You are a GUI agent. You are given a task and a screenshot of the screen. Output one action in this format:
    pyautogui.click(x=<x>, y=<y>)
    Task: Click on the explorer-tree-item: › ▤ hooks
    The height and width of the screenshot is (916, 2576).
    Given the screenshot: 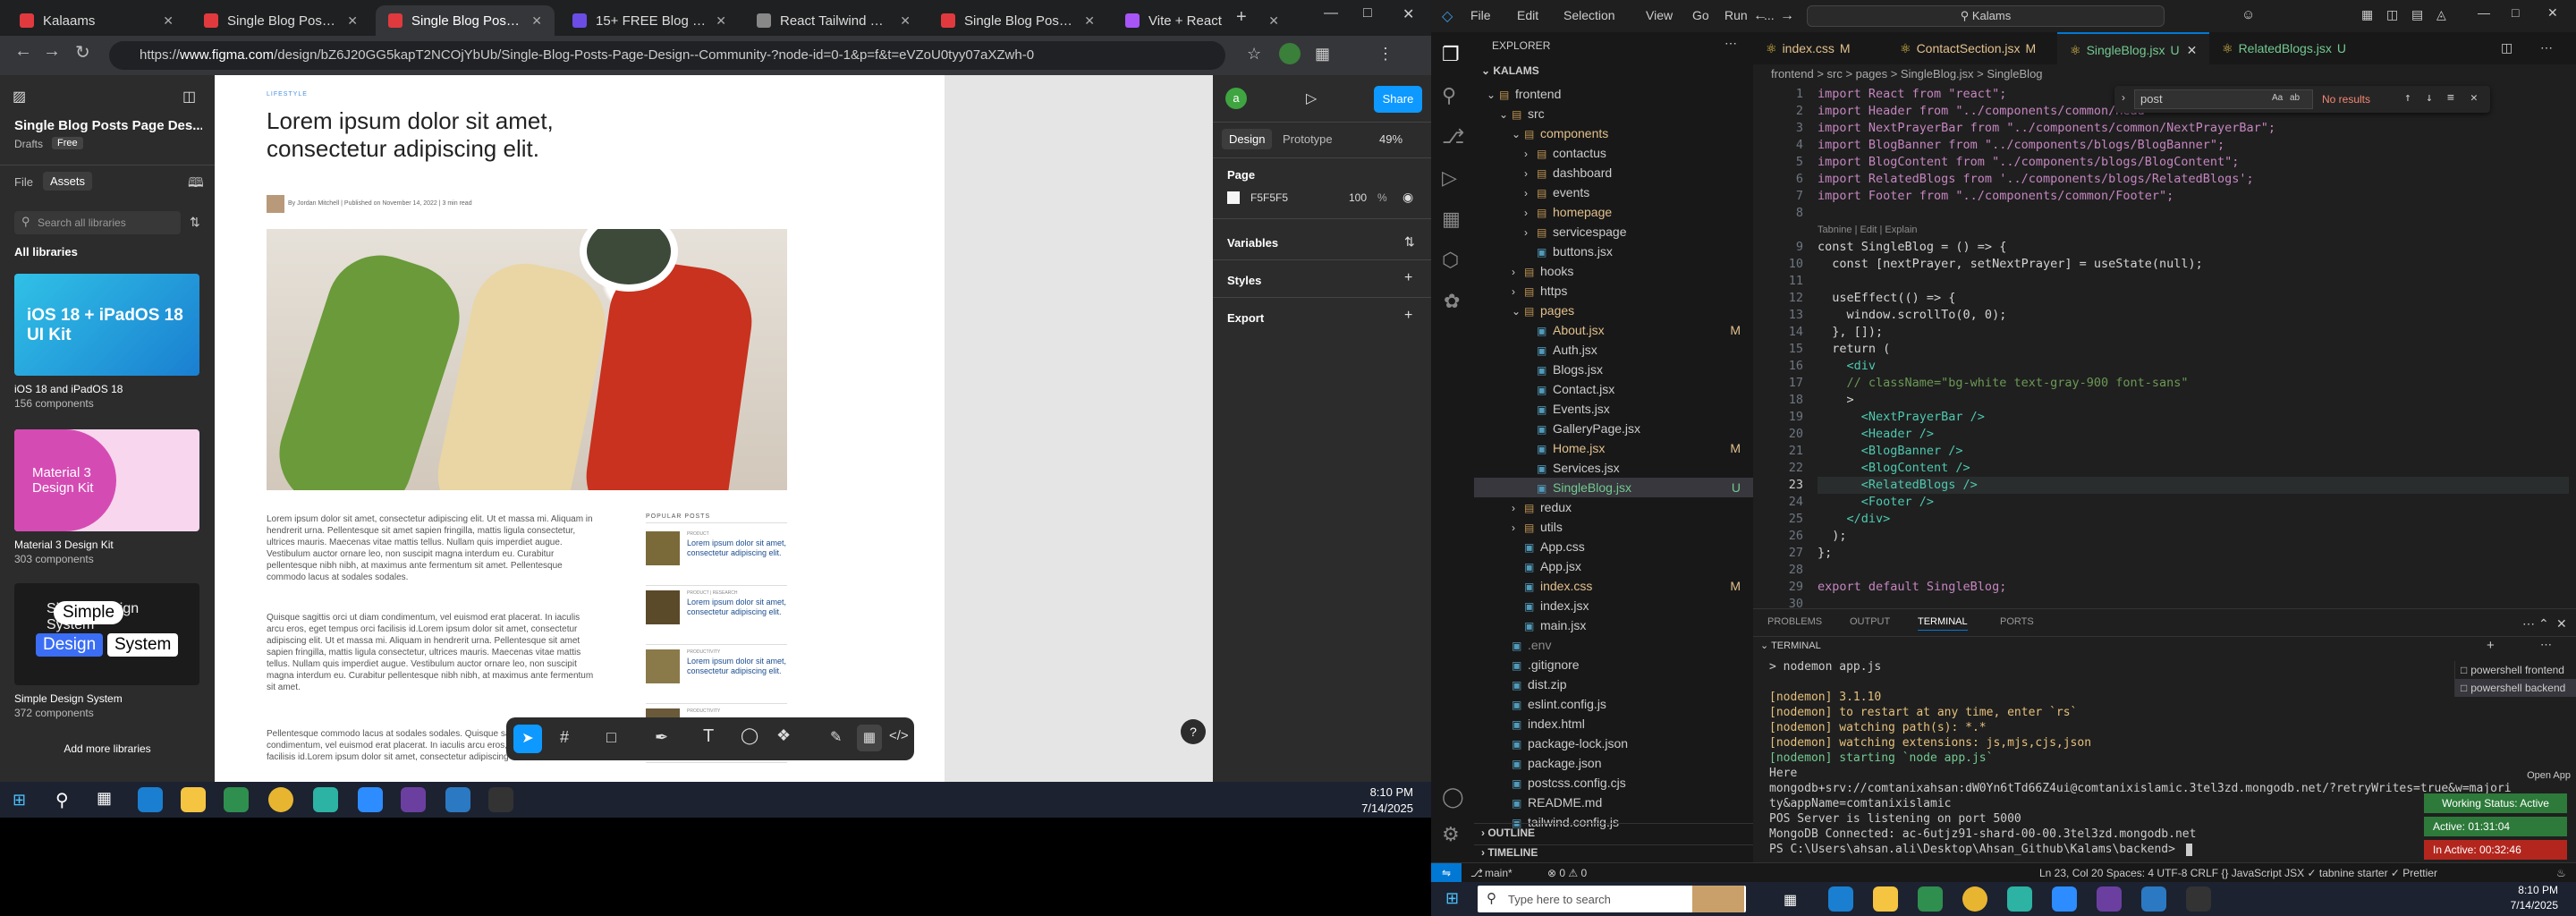 What is the action you would take?
    pyautogui.click(x=1613, y=271)
    